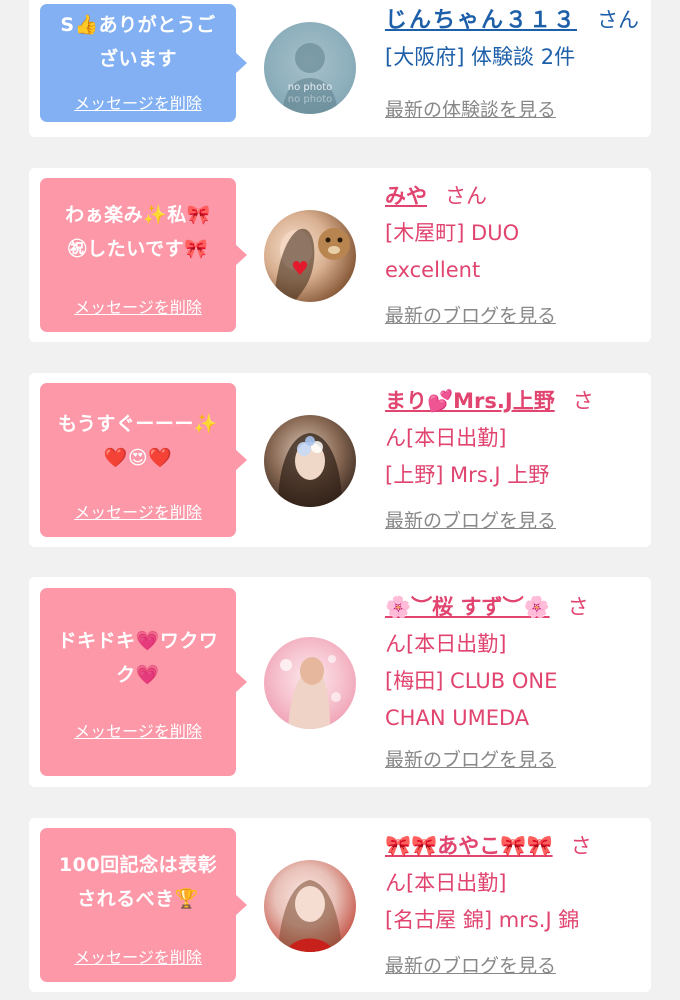 The image size is (680, 1000). I want to click on message-bubble: わぁ楽み✨私🎀 ㊗したいです🎀 メッセージを削除, so click(143, 255).